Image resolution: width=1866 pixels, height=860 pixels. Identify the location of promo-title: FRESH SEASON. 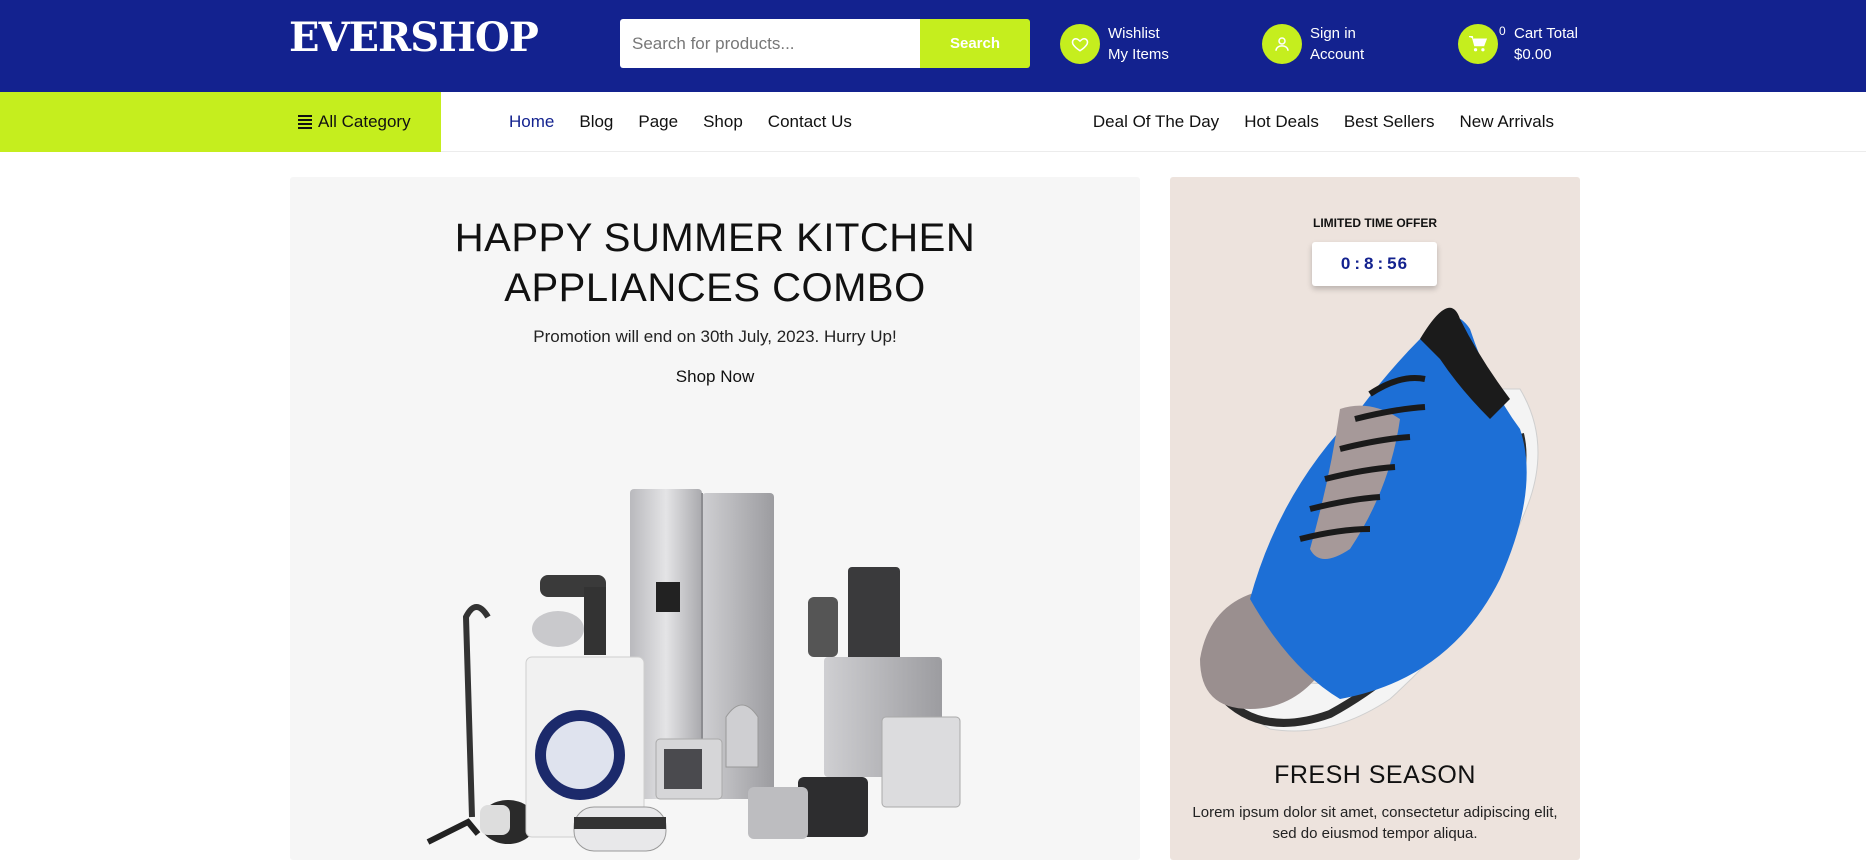
(1375, 775).